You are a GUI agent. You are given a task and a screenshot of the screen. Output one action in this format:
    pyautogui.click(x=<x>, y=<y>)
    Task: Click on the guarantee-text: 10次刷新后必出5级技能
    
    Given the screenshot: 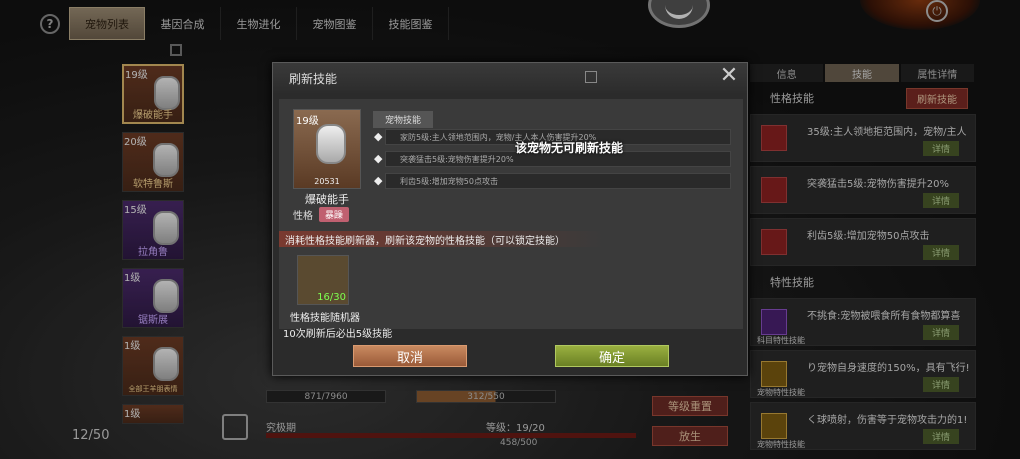 What is the action you would take?
    pyautogui.click(x=338, y=334)
    